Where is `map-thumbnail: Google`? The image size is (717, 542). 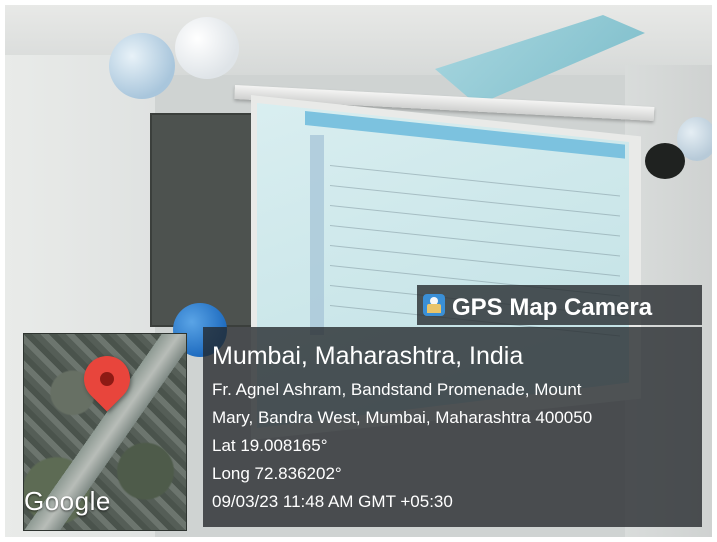
map-thumbnail: Google is located at coordinates (105, 432).